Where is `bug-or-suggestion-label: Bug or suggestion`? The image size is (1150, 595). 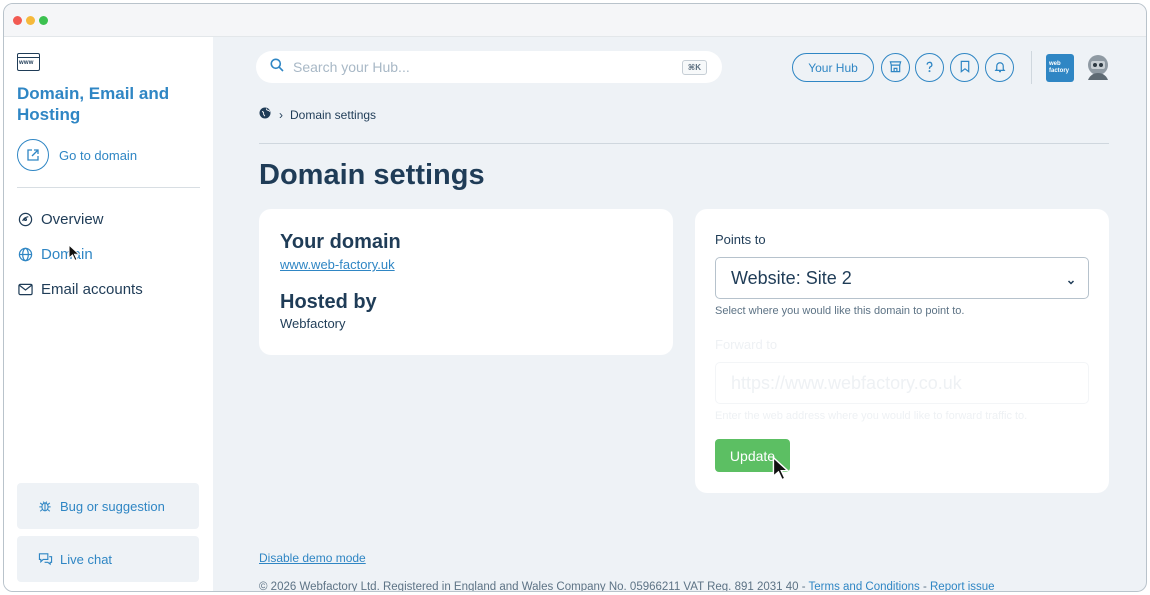
bug-or-suggestion-label: Bug or suggestion is located at coordinates (112, 506).